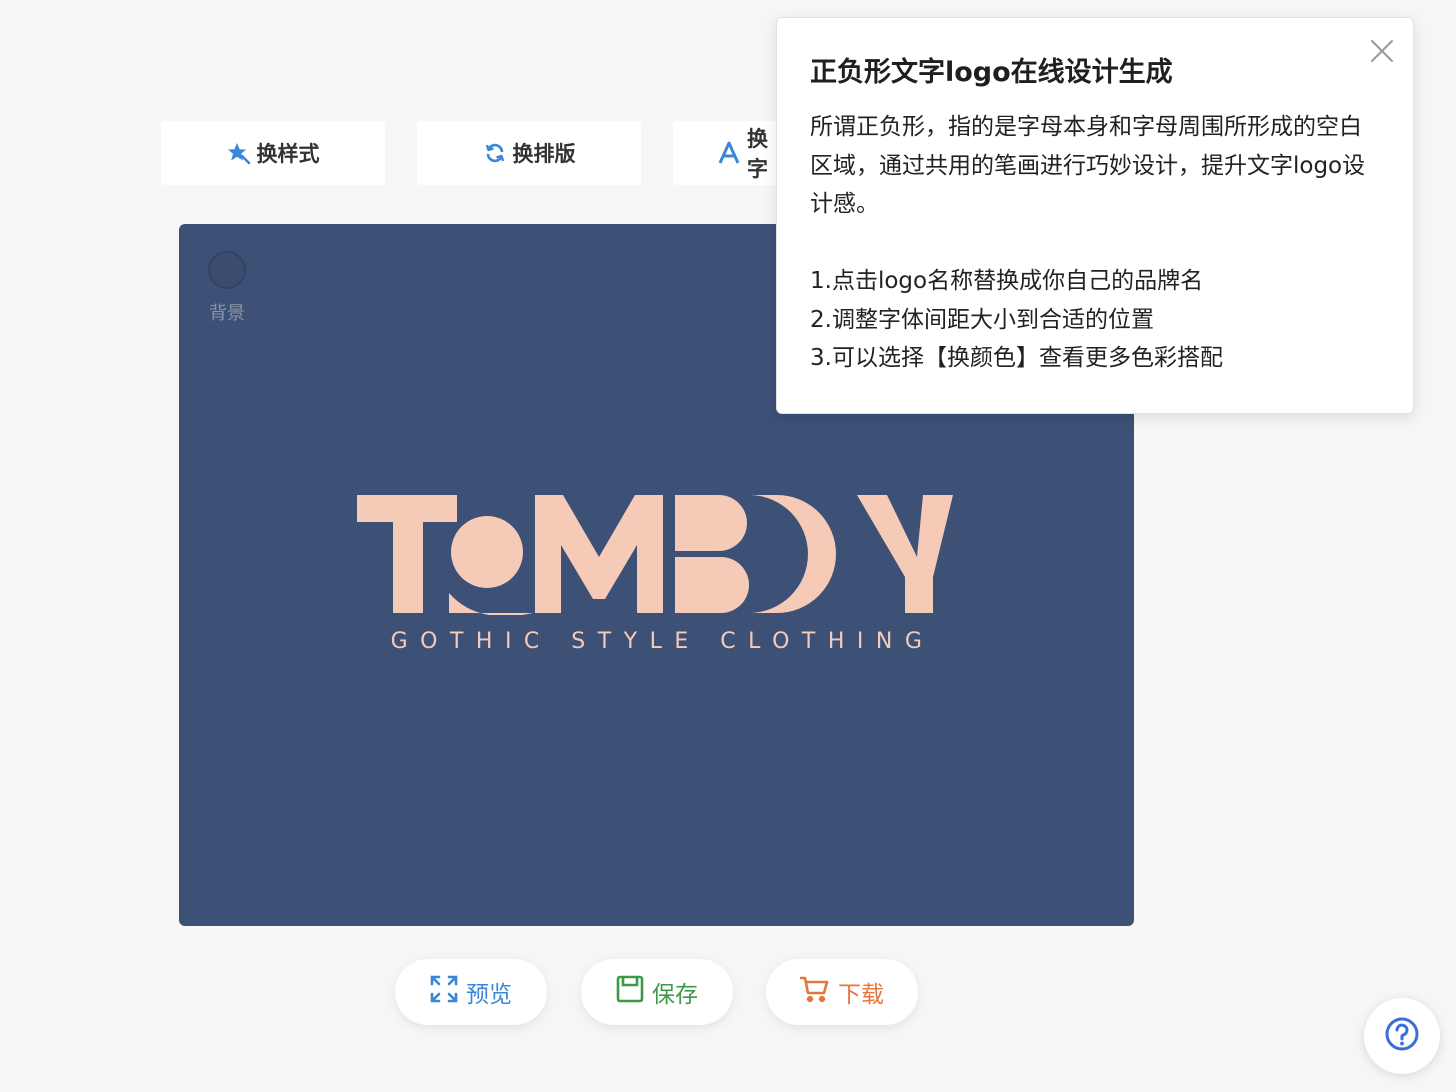 The image size is (1456, 1092). Describe the element at coordinates (861, 995) in the screenshot. I see `download-label: 下载` at that location.